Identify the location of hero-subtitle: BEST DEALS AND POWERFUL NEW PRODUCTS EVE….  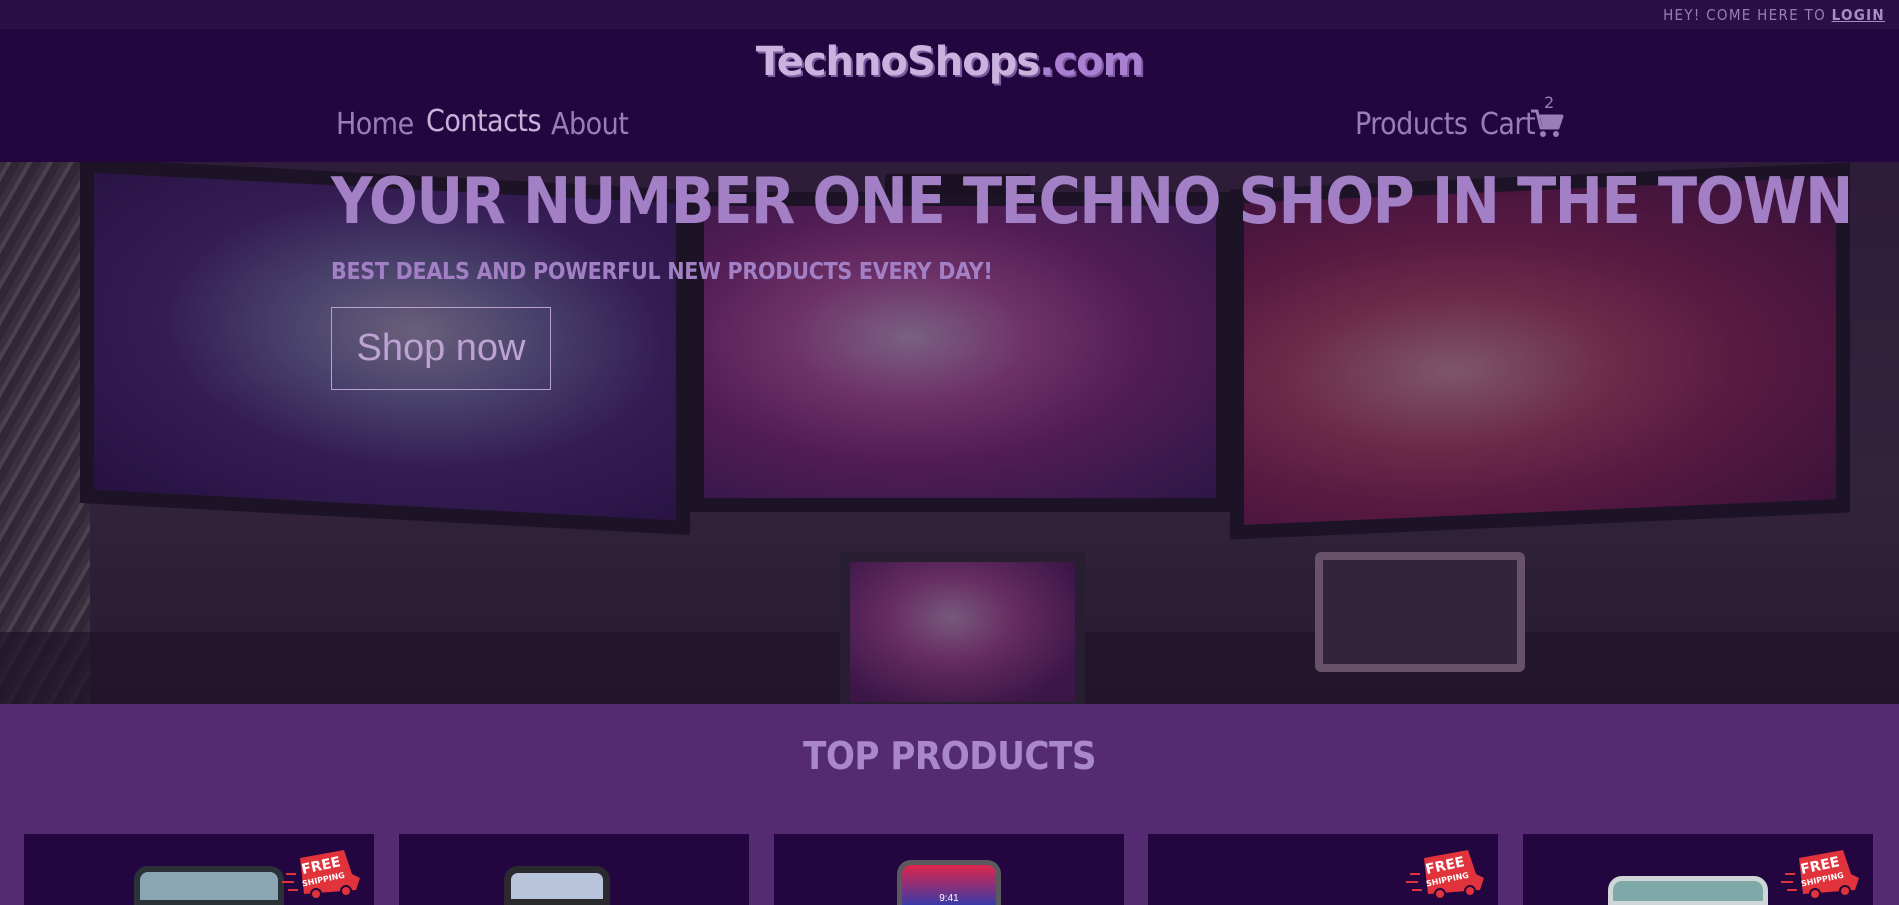
(662, 272).